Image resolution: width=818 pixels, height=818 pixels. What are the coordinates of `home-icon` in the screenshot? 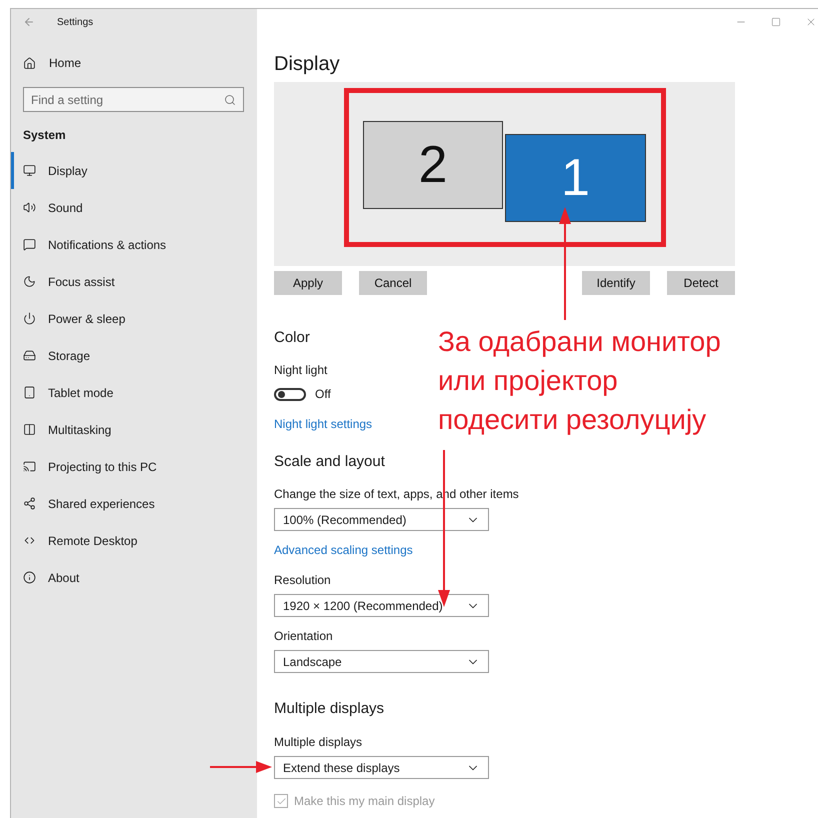 It's located at (29, 63).